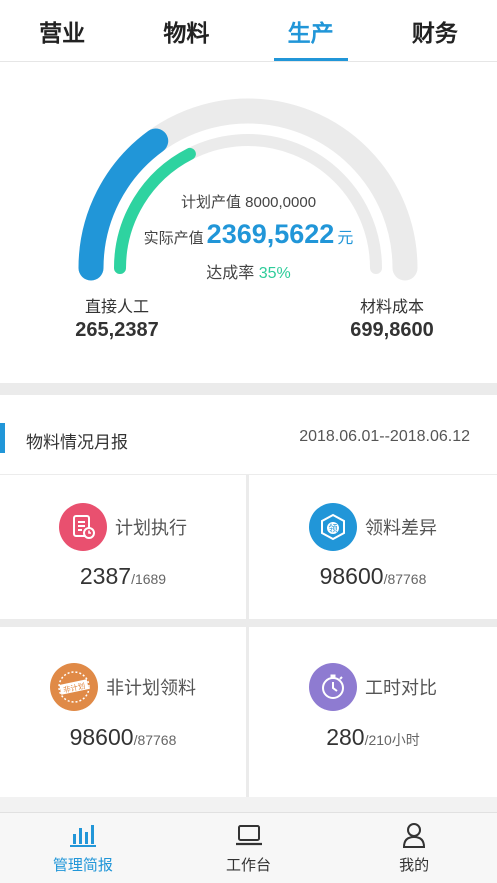  I want to click on card-title: 计划执行, so click(151, 528).